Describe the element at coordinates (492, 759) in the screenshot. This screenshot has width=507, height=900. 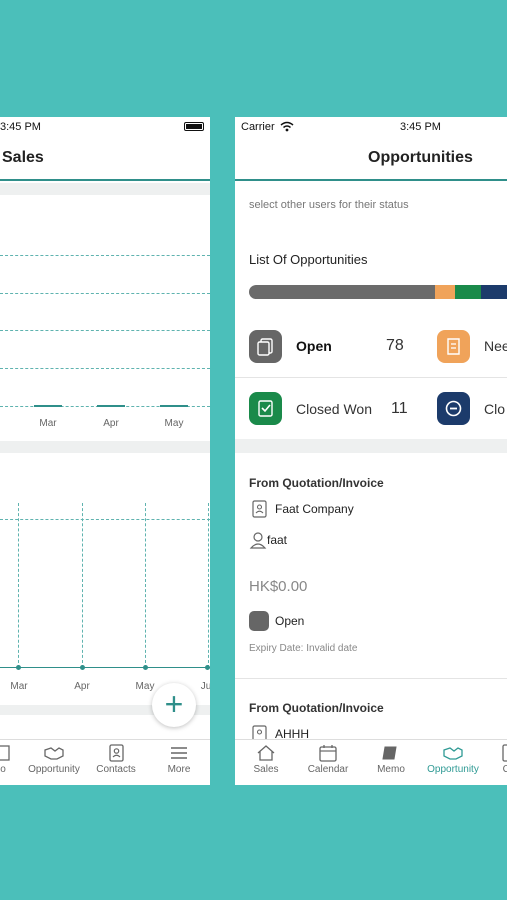
I see `tab-contacts: Co` at that location.